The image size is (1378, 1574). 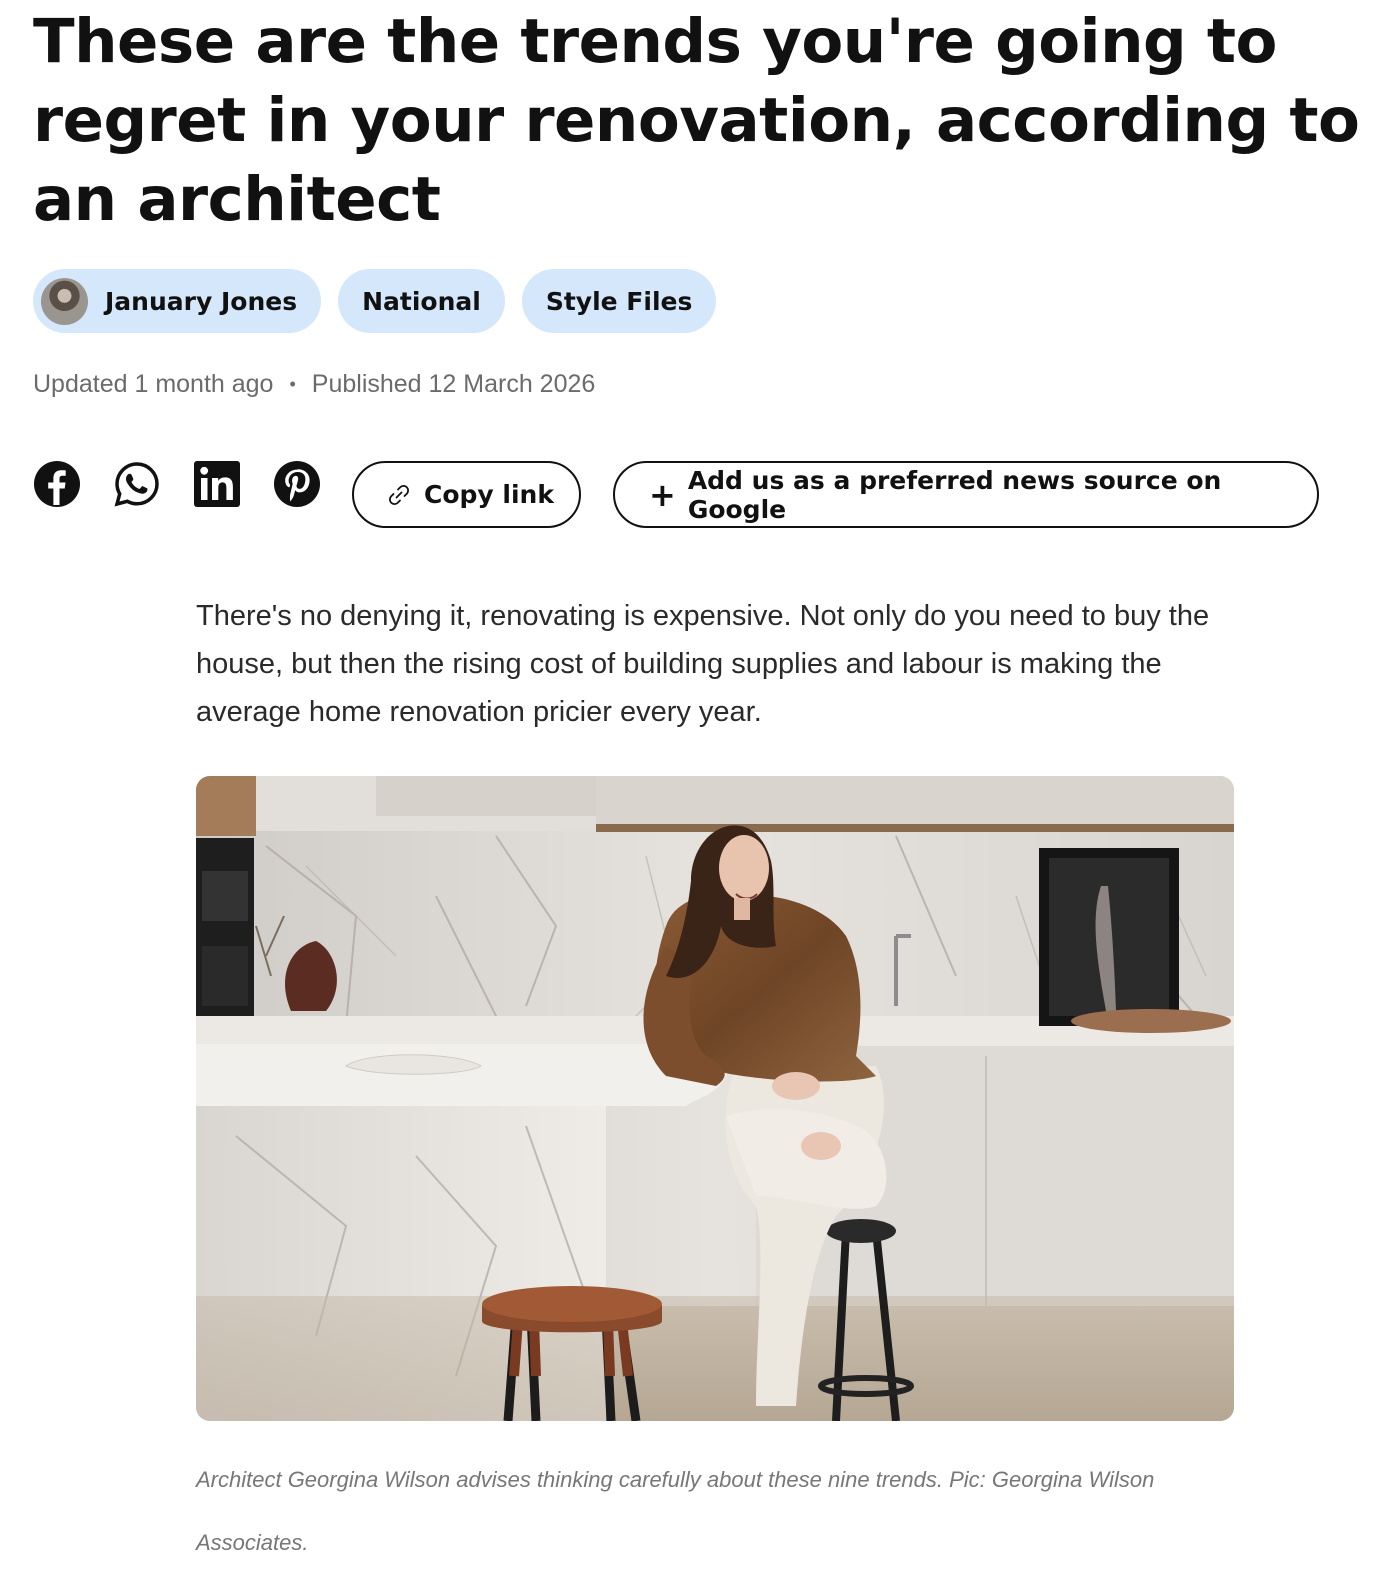 What do you see at coordinates (453, 384) in the screenshot?
I see `published-date: Published 12 March 2026` at bounding box center [453, 384].